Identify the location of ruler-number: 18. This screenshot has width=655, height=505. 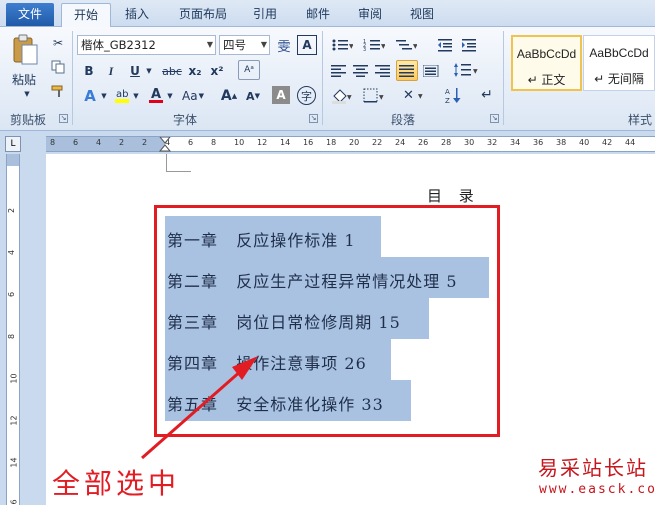
(331, 142).